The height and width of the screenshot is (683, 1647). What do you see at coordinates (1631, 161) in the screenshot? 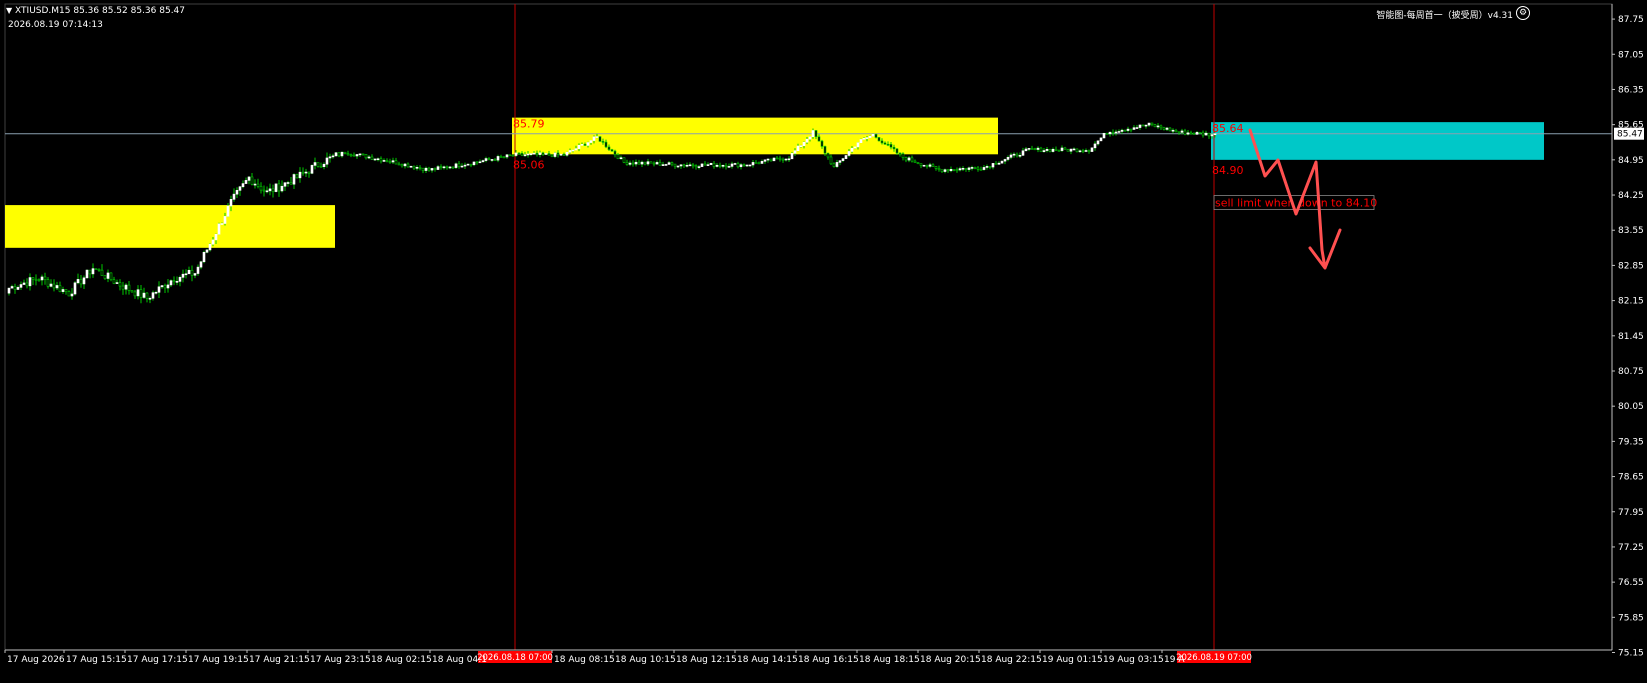
I see `price-tick-label: 84.95` at bounding box center [1631, 161].